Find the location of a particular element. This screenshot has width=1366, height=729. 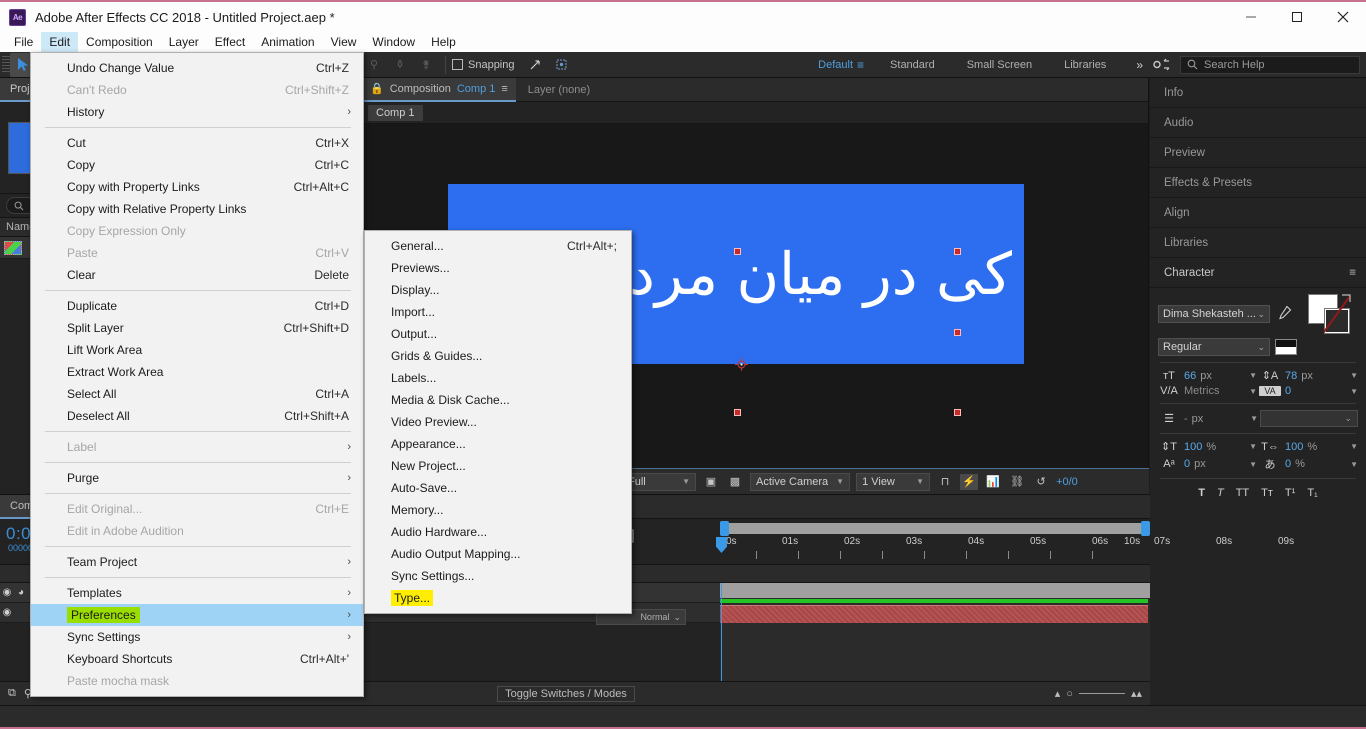

menu-composition: Composition is located at coordinates (119, 42).